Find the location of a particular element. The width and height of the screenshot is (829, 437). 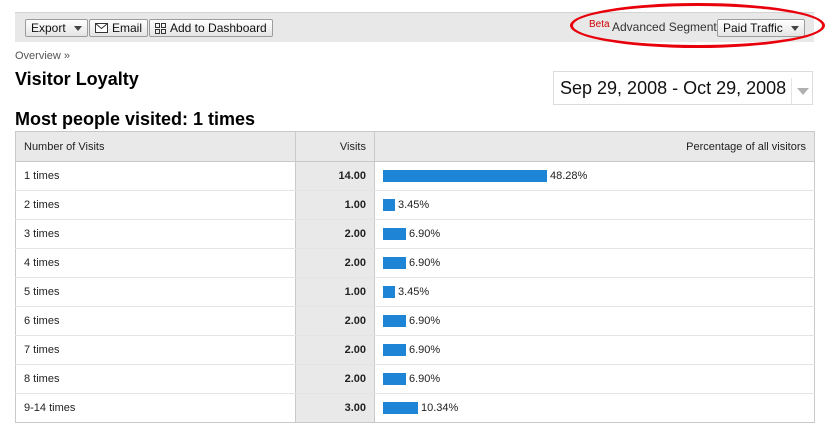

column-header-visits: Visits is located at coordinates (335, 146).